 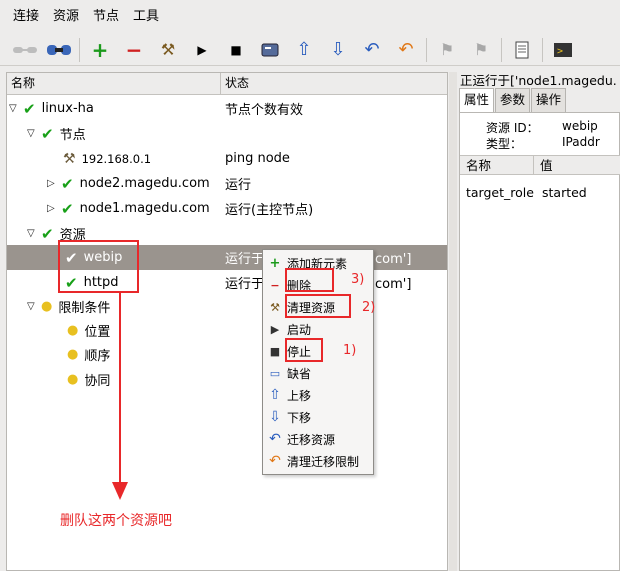 I want to click on default-icon: ▭, so click(x=275, y=373).